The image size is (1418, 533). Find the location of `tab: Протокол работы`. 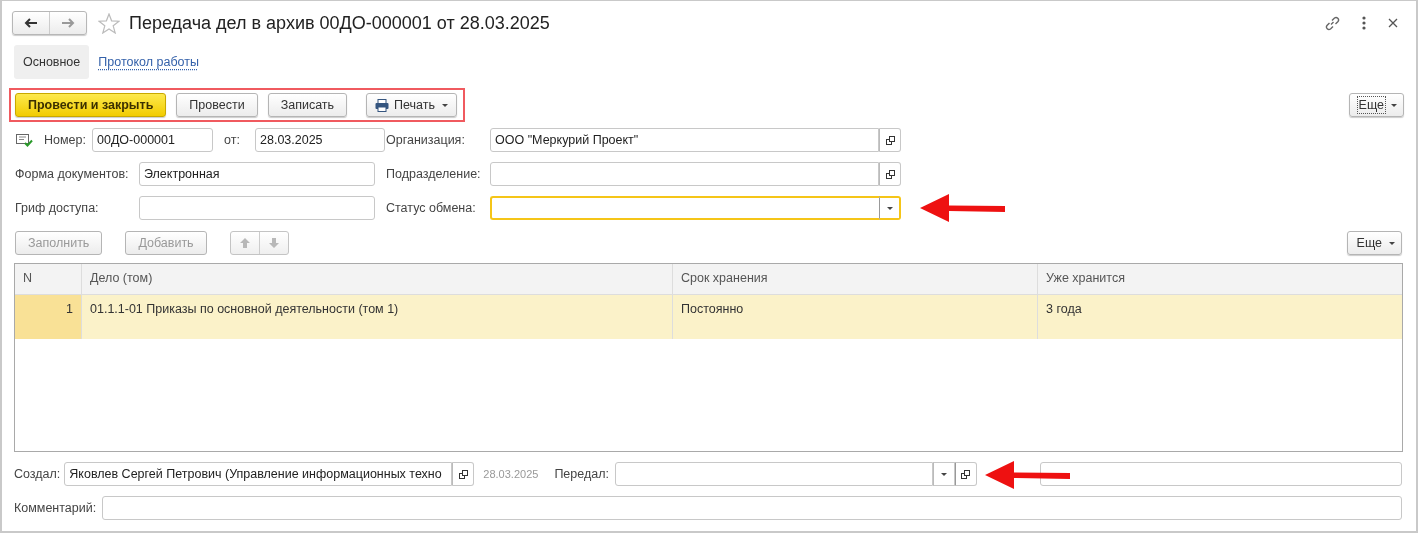

tab: Протокол работы is located at coordinates (148, 62).